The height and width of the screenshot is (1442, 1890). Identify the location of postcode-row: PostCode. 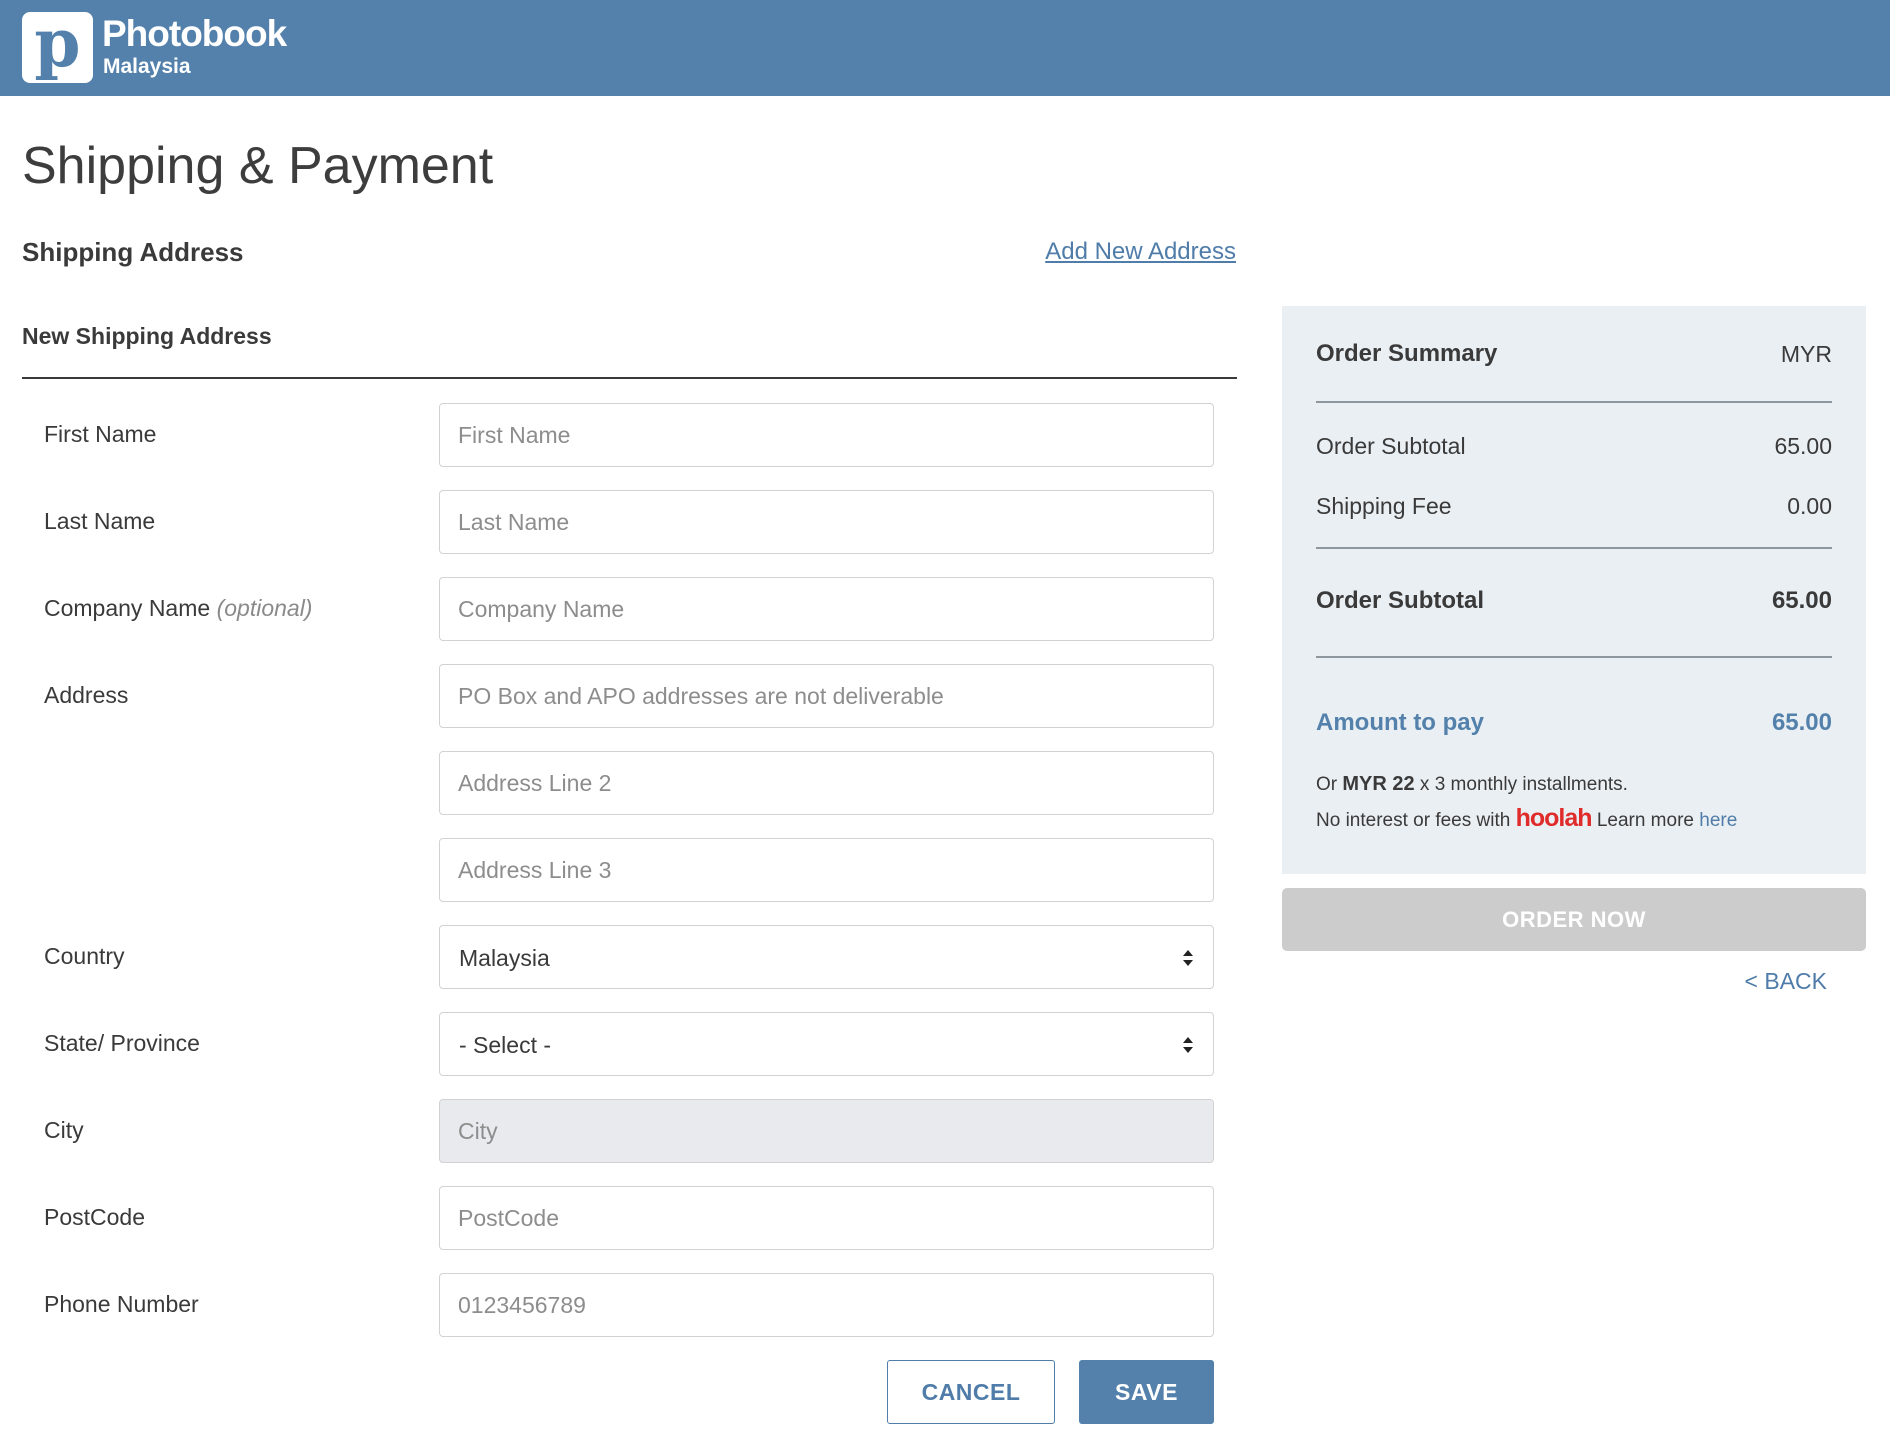
(620, 1218).